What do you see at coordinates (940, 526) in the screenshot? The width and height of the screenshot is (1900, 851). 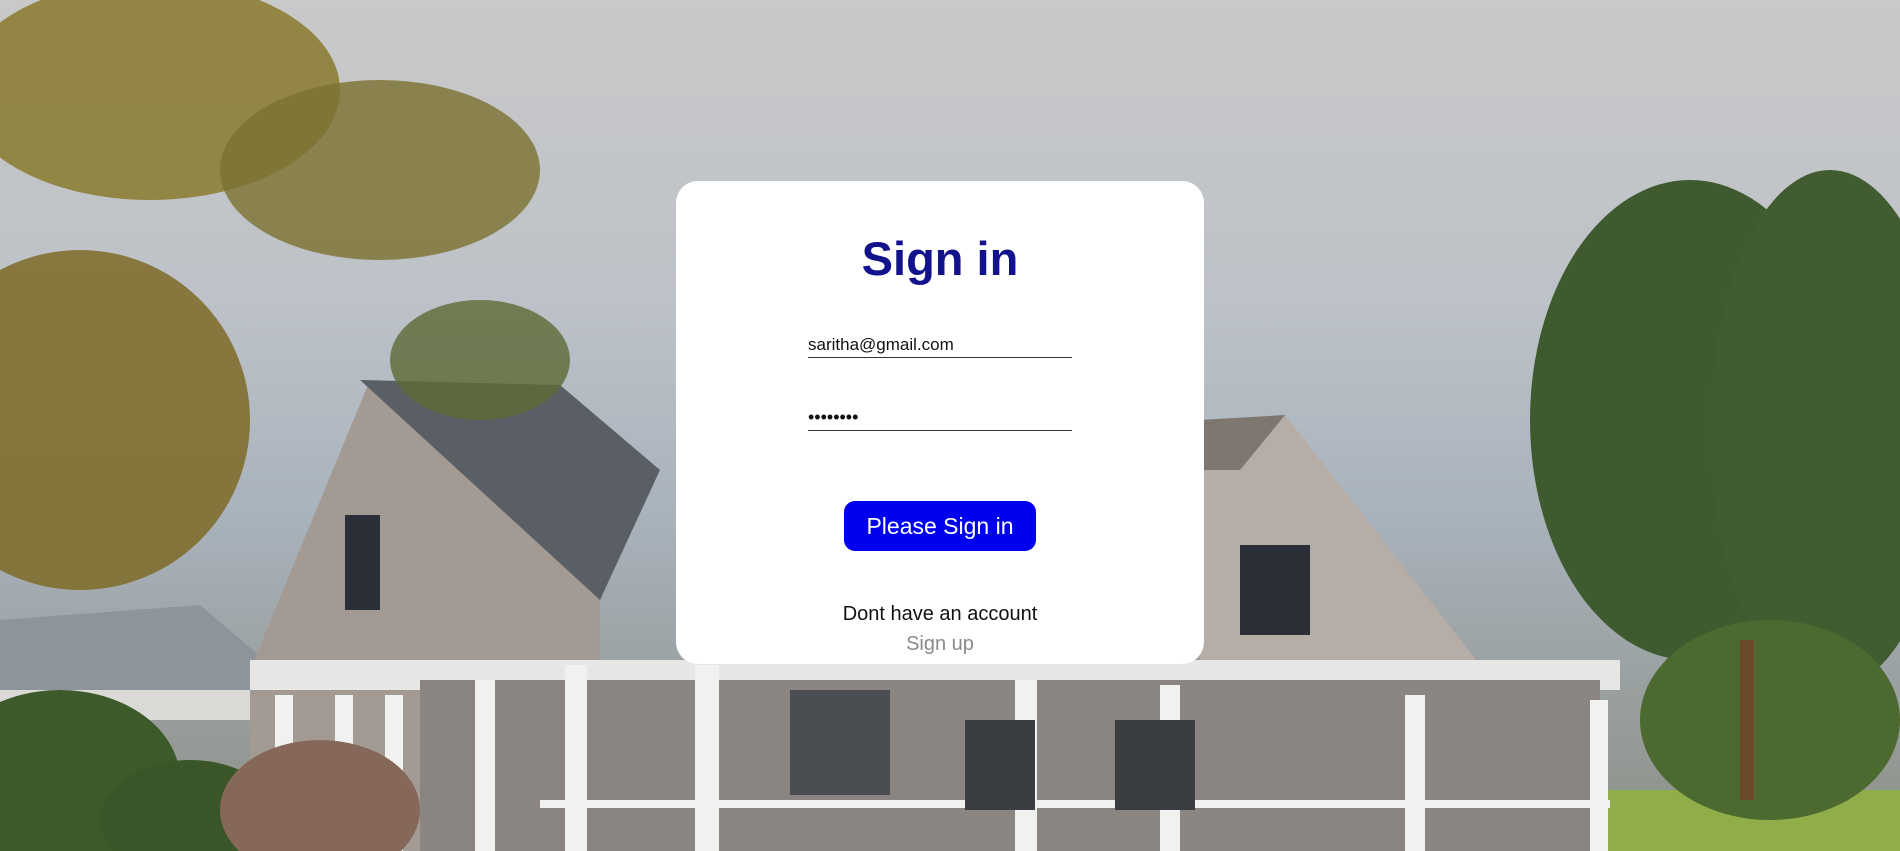 I see `sign-in-button: Please Sign in` at bounding box center [940, 526].